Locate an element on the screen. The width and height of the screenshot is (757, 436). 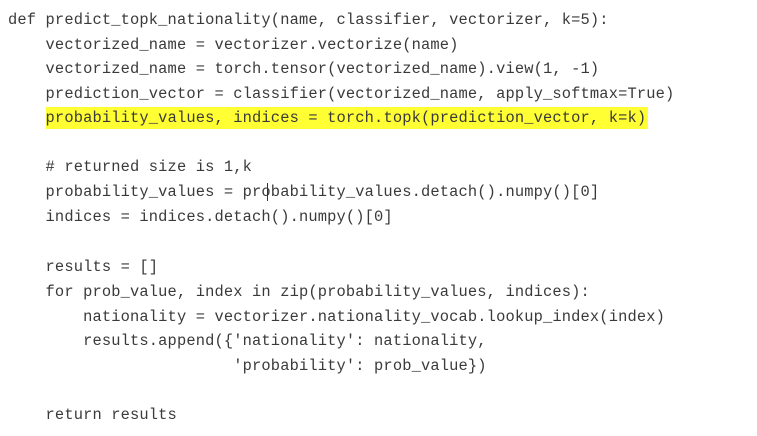
text-cursor is located at coordinates (267, 192).